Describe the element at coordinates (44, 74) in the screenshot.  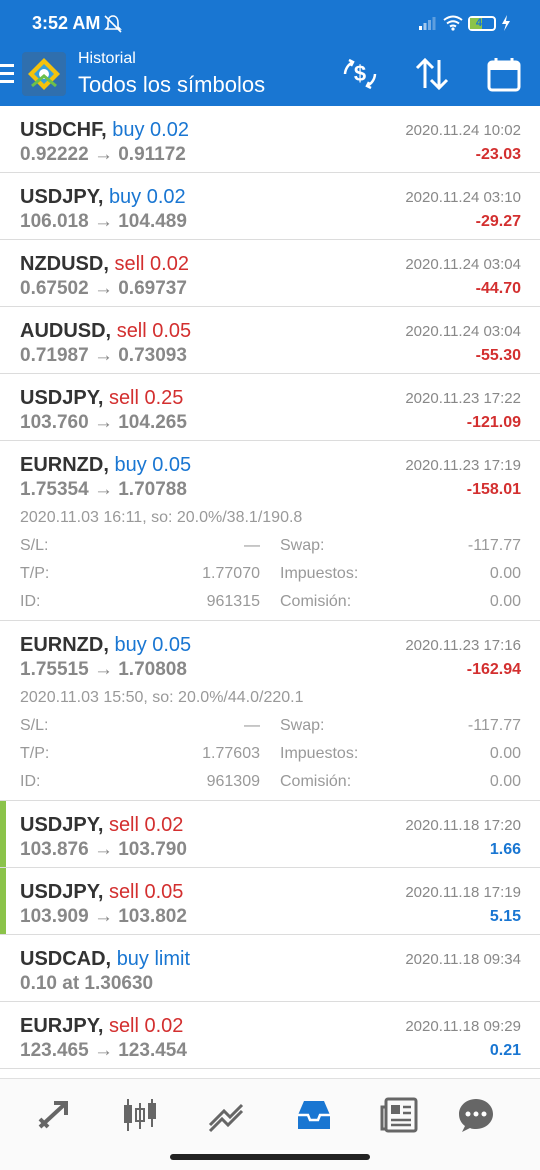
I see `metatrader-logo` at that location.